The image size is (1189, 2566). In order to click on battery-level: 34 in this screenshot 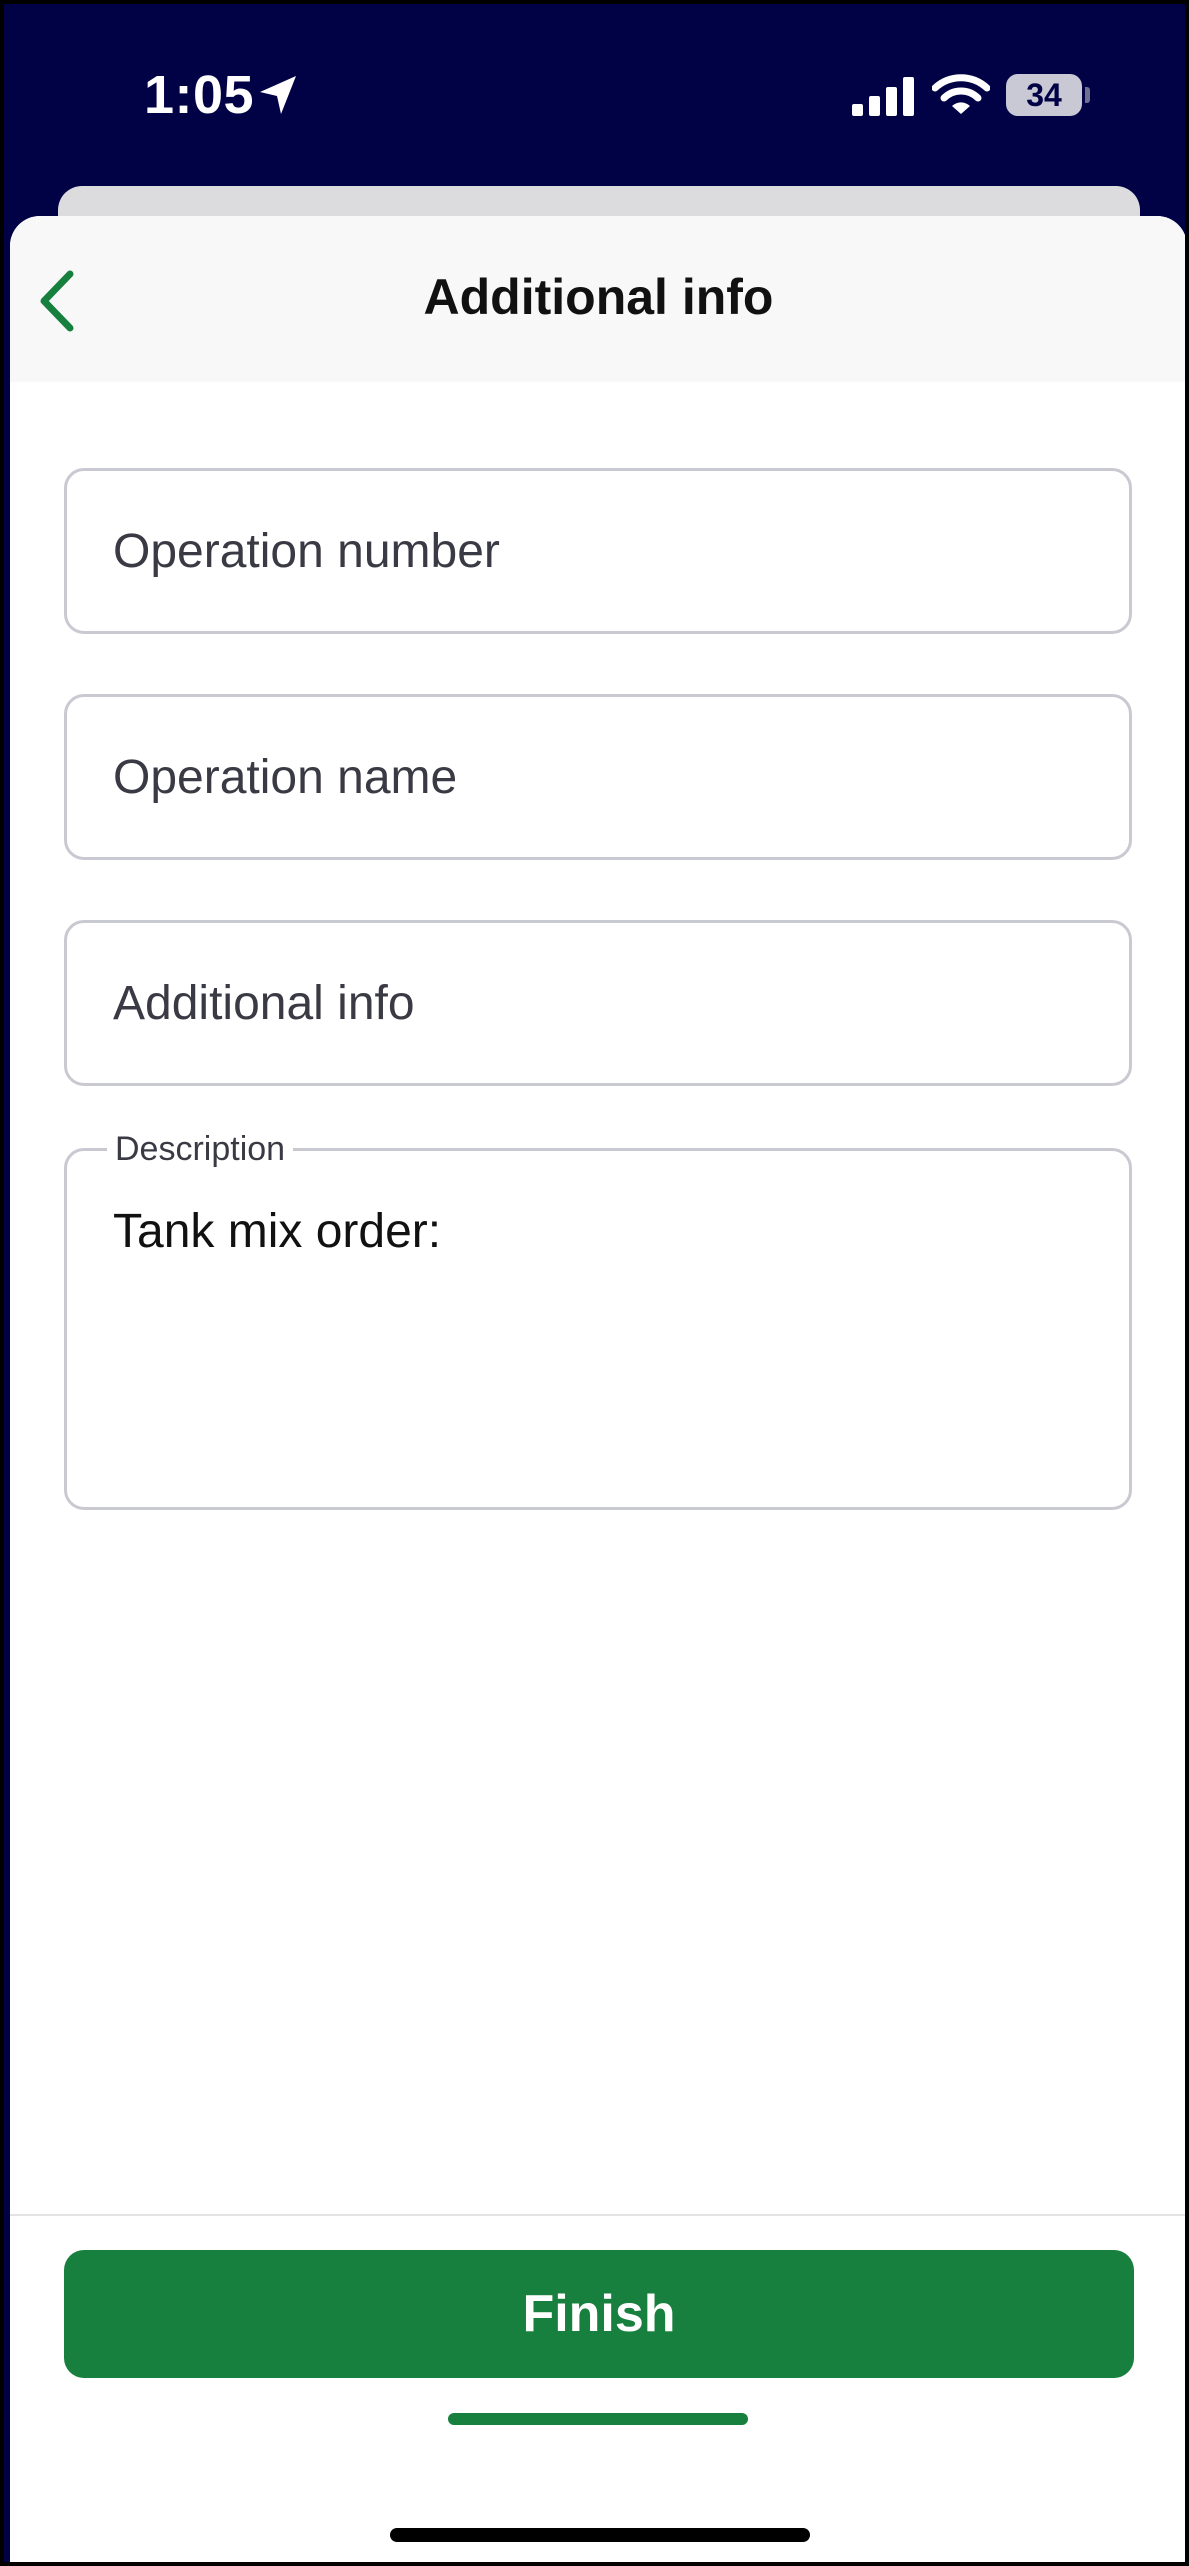, I will do `click(1044, 94)`.